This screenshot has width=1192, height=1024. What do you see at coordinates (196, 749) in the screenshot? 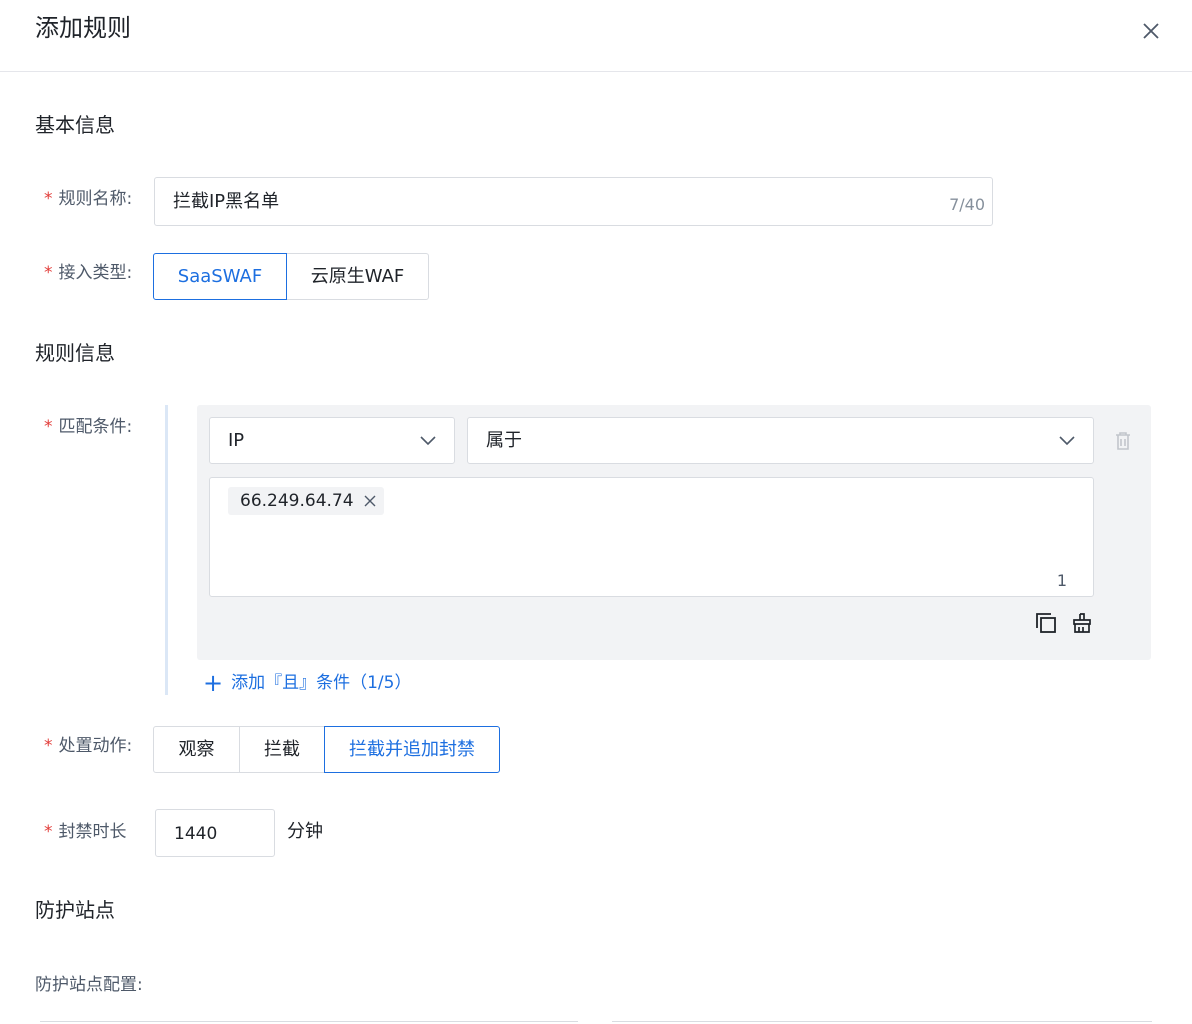
I see `action-observe-button: 观察` at bounding box center [196, 749].